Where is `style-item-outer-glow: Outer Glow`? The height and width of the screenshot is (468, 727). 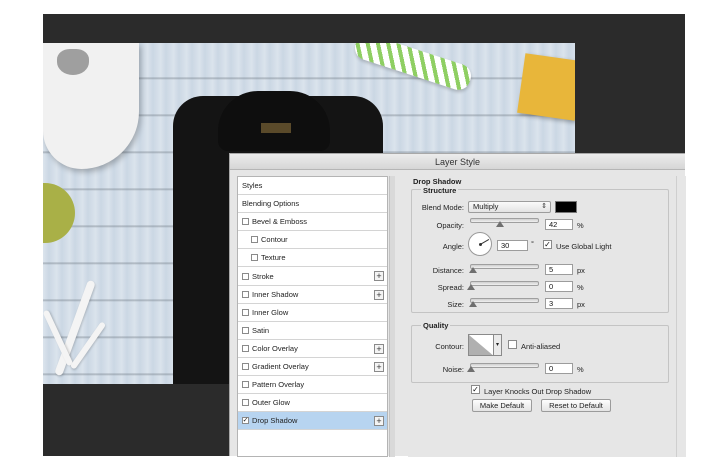
style-item-outer-glow: Outer Glow is located at coordinates (312, 403).